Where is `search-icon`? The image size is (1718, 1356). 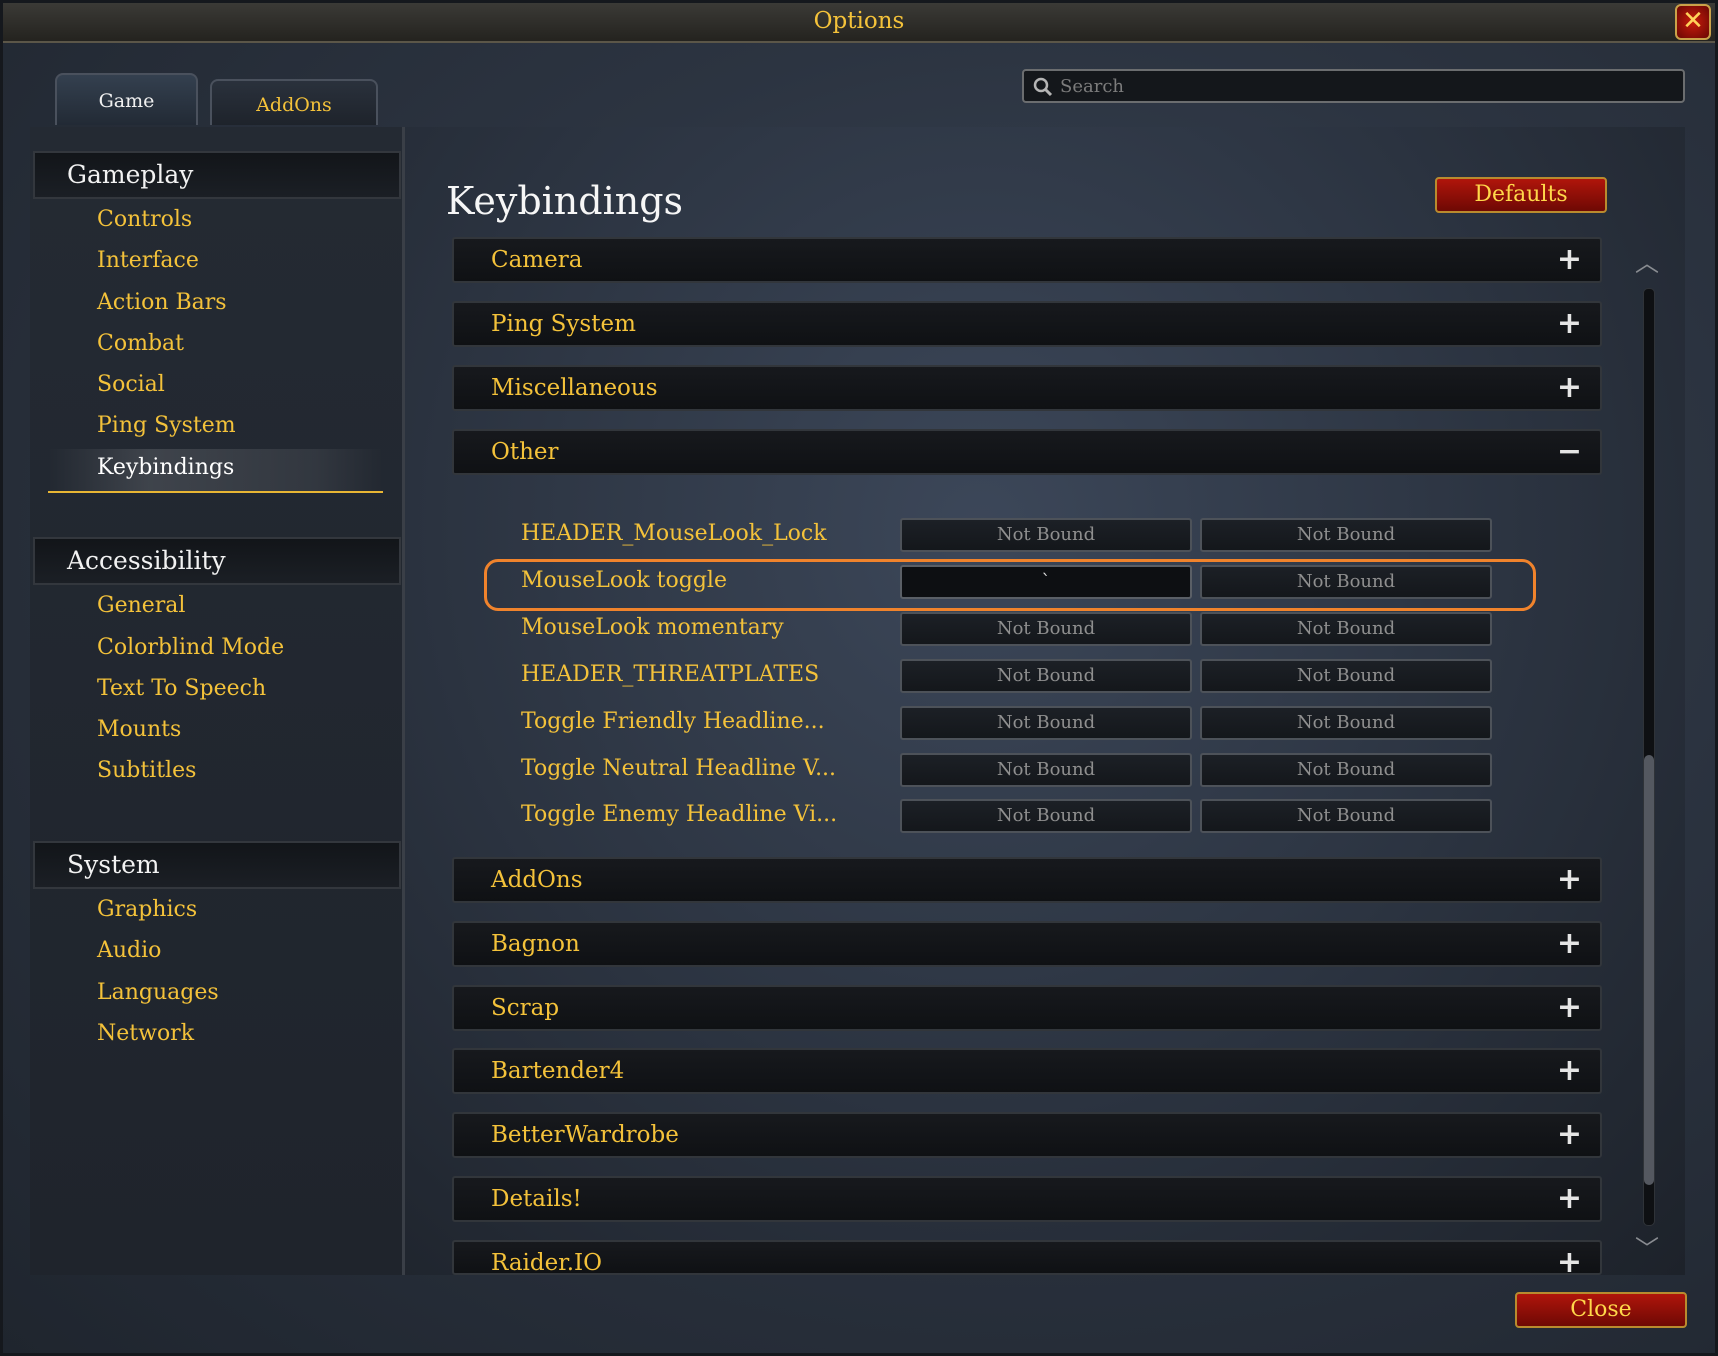
search-icon is located at coordinates (1043, 87).